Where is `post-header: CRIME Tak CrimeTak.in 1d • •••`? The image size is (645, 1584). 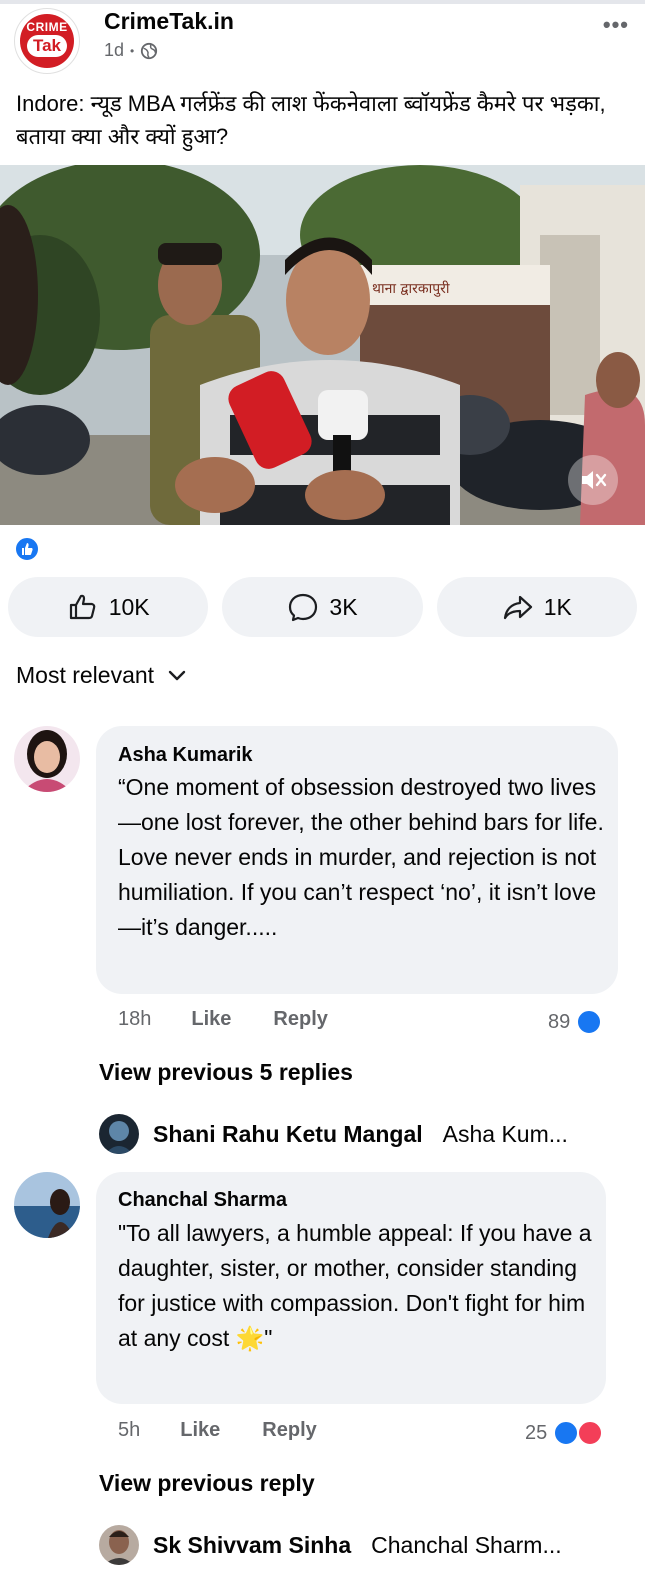 post-header: CRIME Tak CrimeTak.in 1d • ••• is located at coordinates (322, 39).